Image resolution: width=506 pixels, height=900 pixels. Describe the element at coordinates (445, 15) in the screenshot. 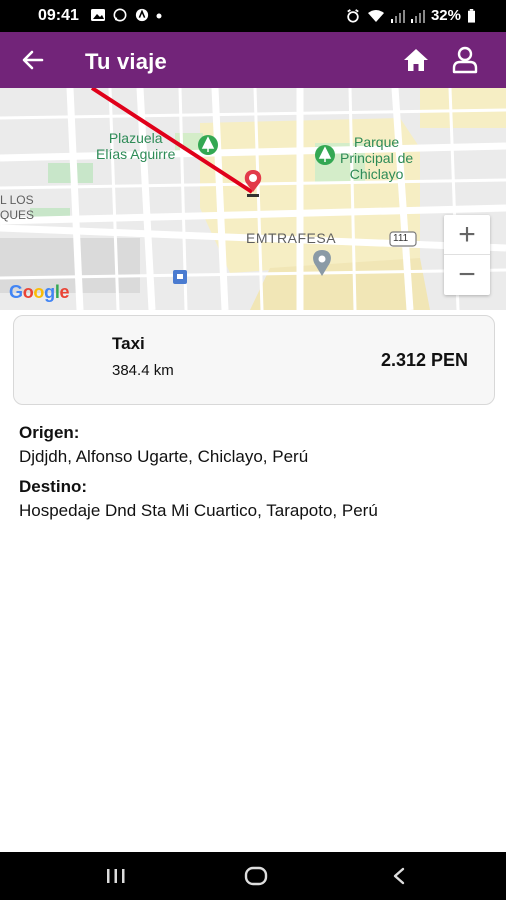

I see `battery-percent: 32%` at that location.